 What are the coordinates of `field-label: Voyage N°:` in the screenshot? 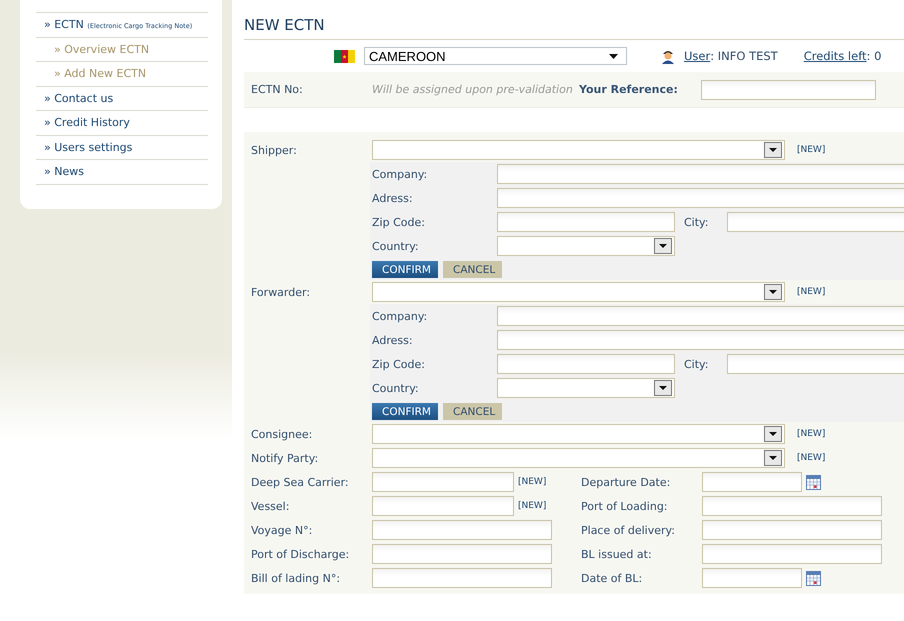 It's located at (282, 530).